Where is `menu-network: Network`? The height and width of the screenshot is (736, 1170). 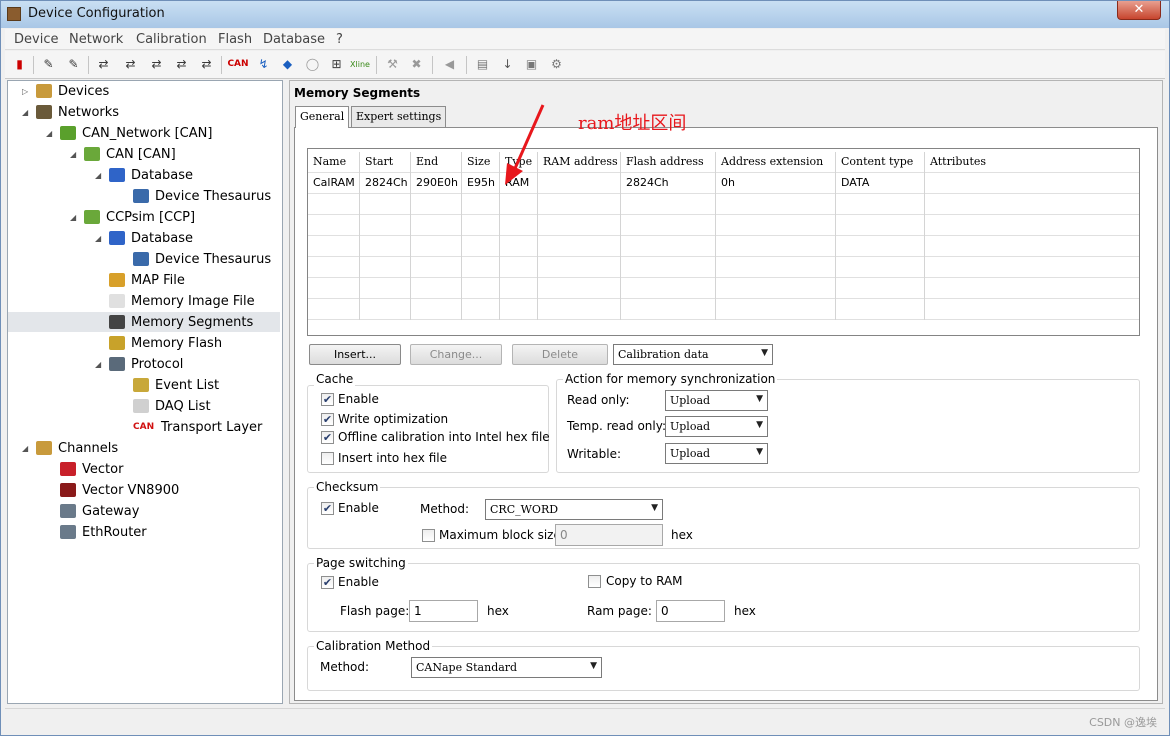 menu-network: Network is located at coordinates (96, 39).